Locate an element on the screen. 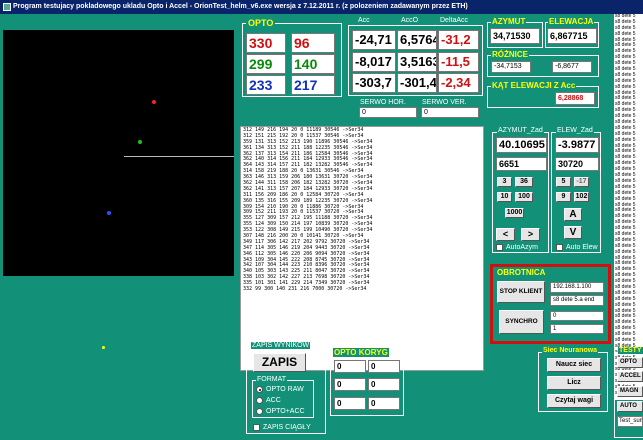  azymut-zad-value: 40.10695 is located at coordinates (521, 145).